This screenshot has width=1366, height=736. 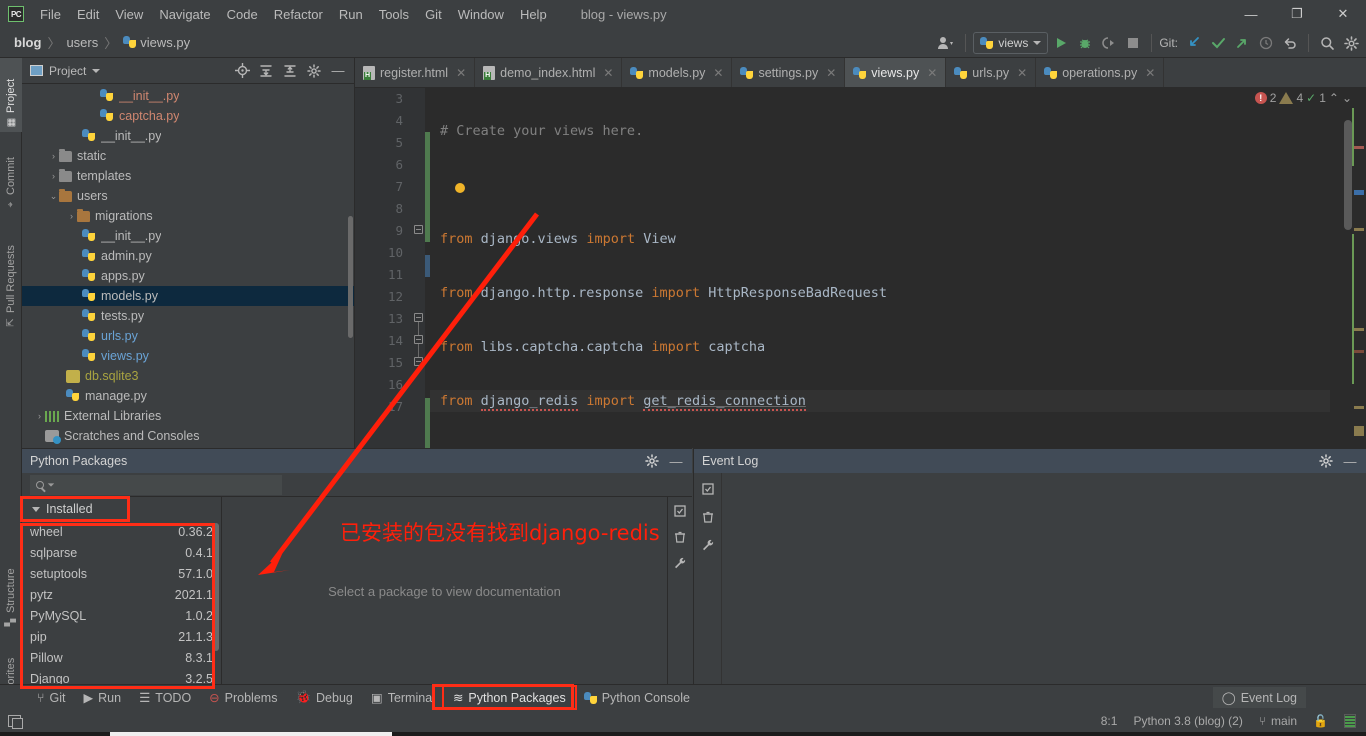 I want to click on bottom-tab-problems: ⊖ Problems, so click(x=243, y=697).